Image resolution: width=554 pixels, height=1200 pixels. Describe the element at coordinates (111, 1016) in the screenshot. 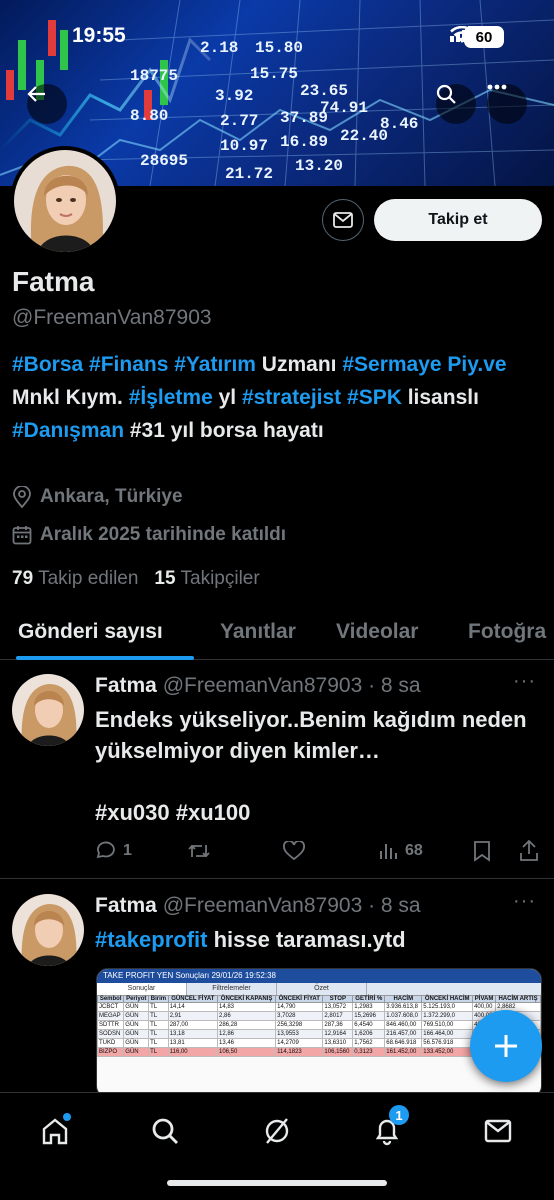

I see `image-table-cell: MEGAP` at that location.